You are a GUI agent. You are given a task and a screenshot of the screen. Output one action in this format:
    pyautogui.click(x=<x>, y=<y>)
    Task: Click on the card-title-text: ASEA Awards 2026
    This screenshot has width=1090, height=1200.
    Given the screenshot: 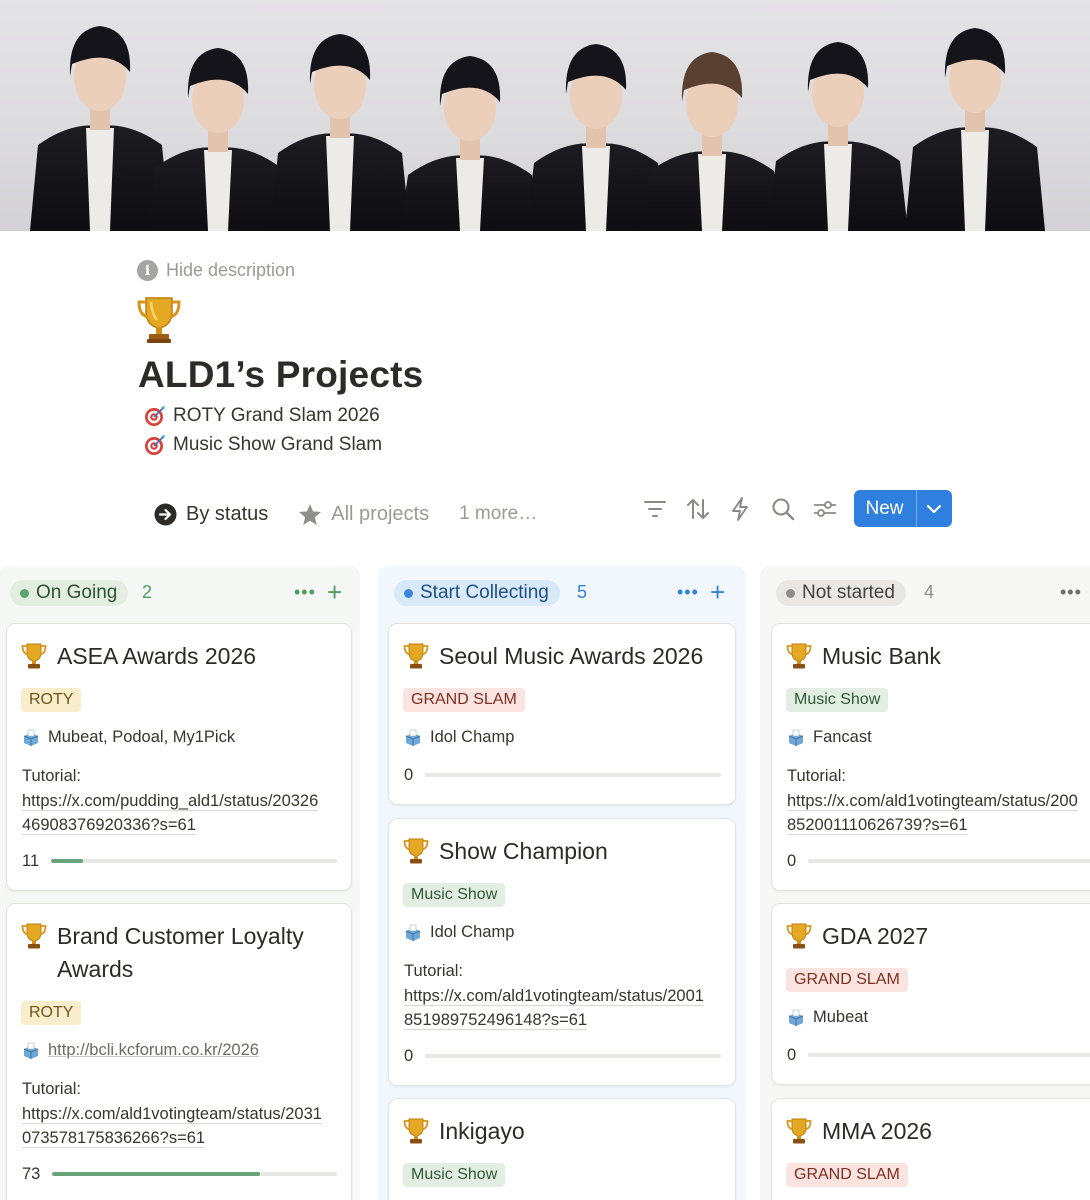 What is the action you would take?
    pyautogui.click(x=157, y=656)
    